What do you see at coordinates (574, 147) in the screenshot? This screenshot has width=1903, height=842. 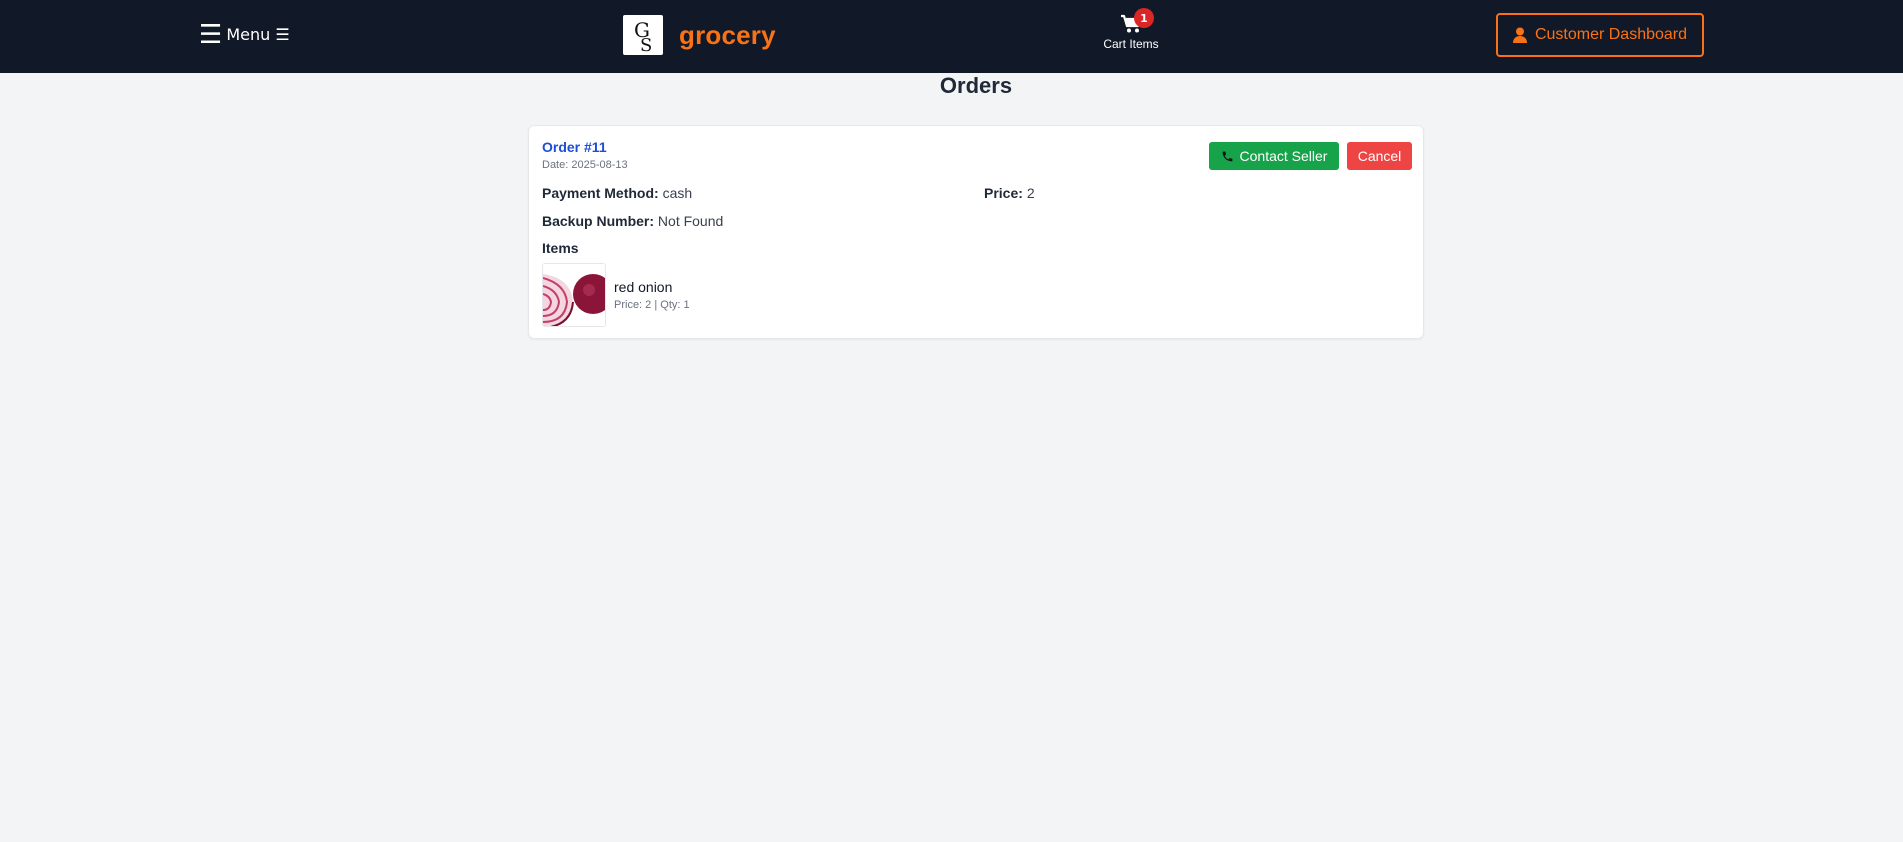 I see `order-id-link: Order #11` at bounding box center [574, 147].